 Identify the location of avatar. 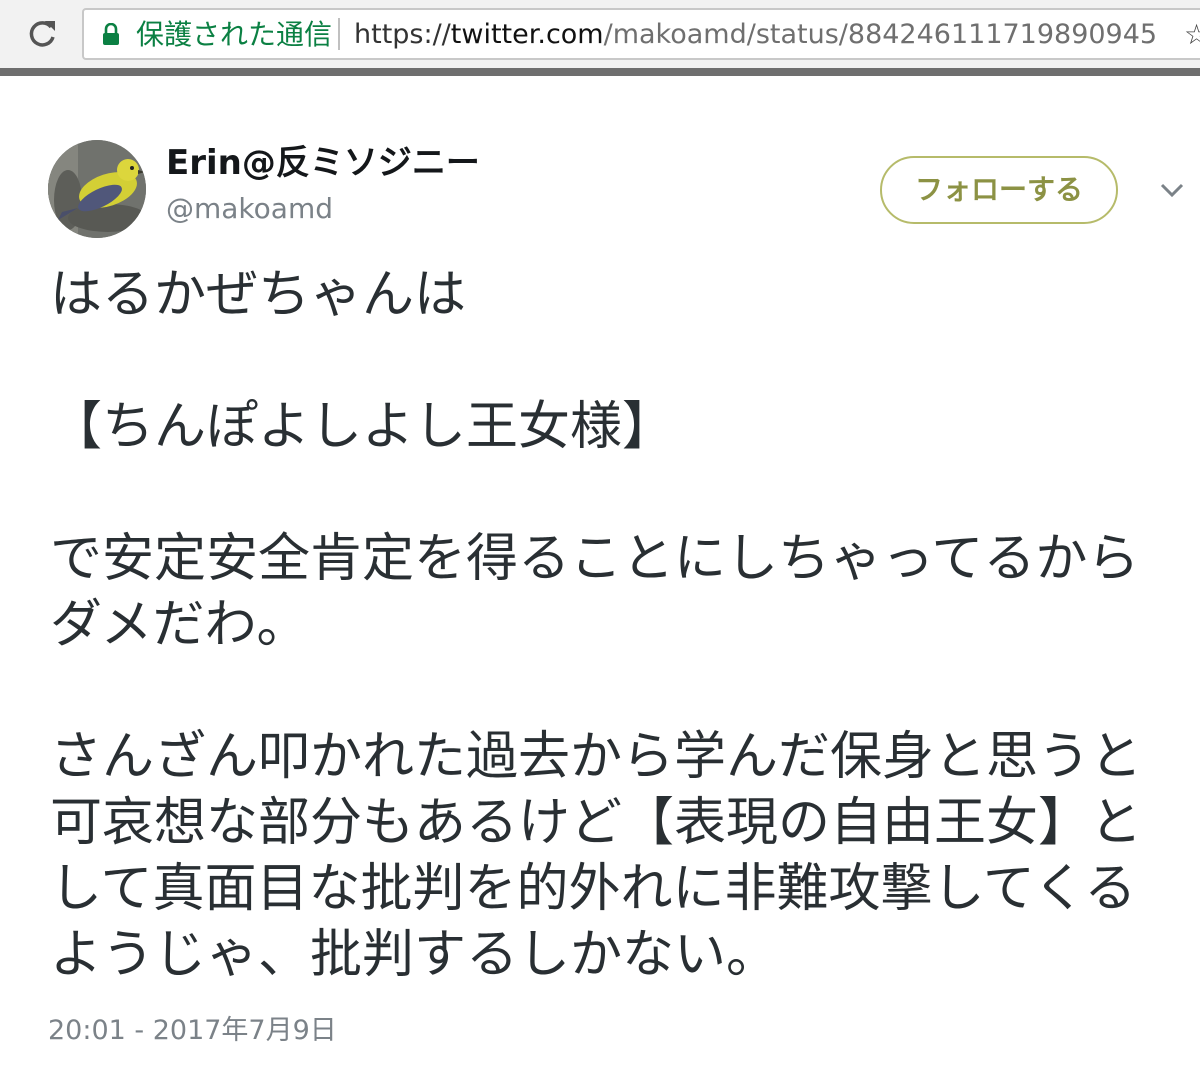
(97, 189).